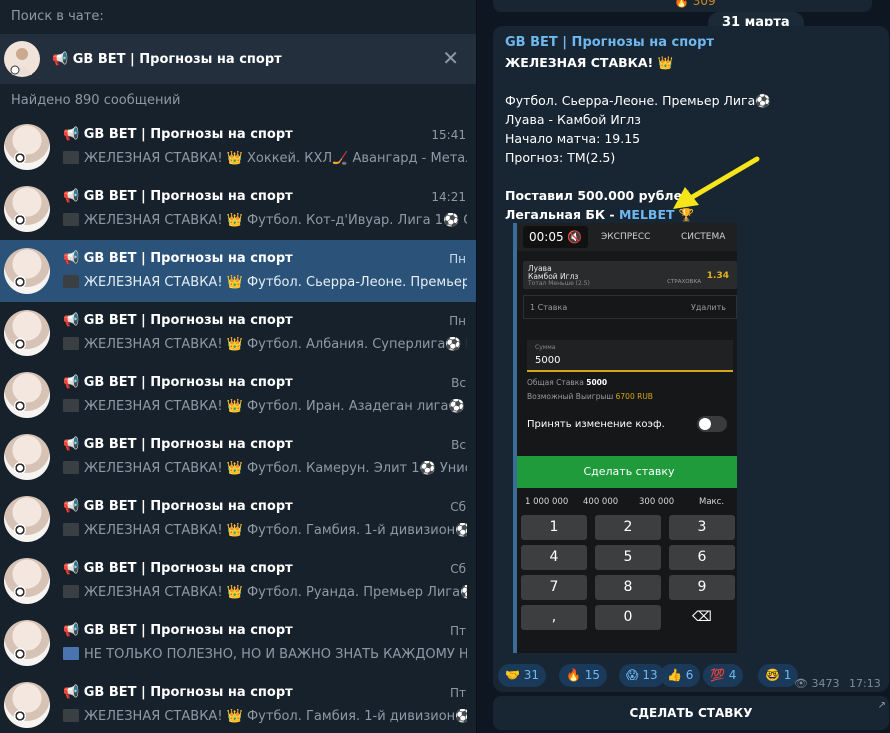 This screenshot has width=890, height=733. What do you see at coordinates (627, 472) in the screenshot?
I see `place-bet-button-screenshot: Сделать ставку` at bounding box center [627, 472].